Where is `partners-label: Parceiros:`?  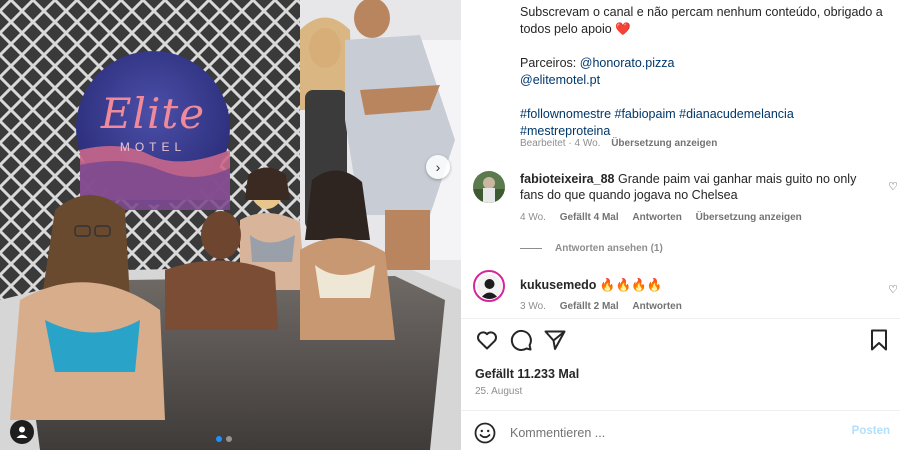 partners-label: Parceiros: is located at coordinates (548, 63).